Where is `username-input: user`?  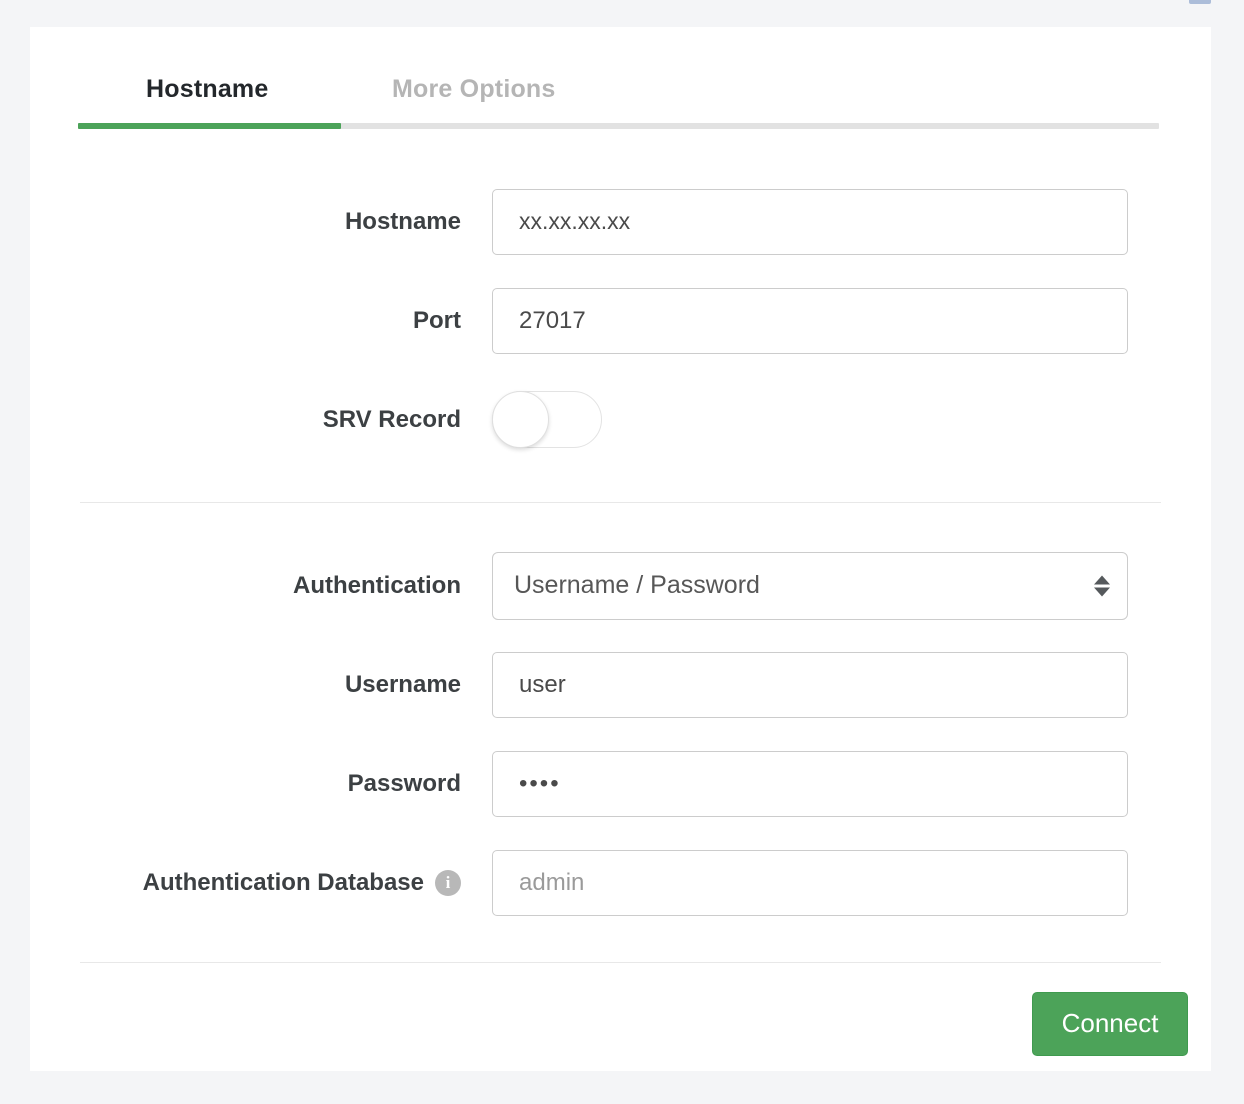
username-input: user is located at coordinates (810, 684).